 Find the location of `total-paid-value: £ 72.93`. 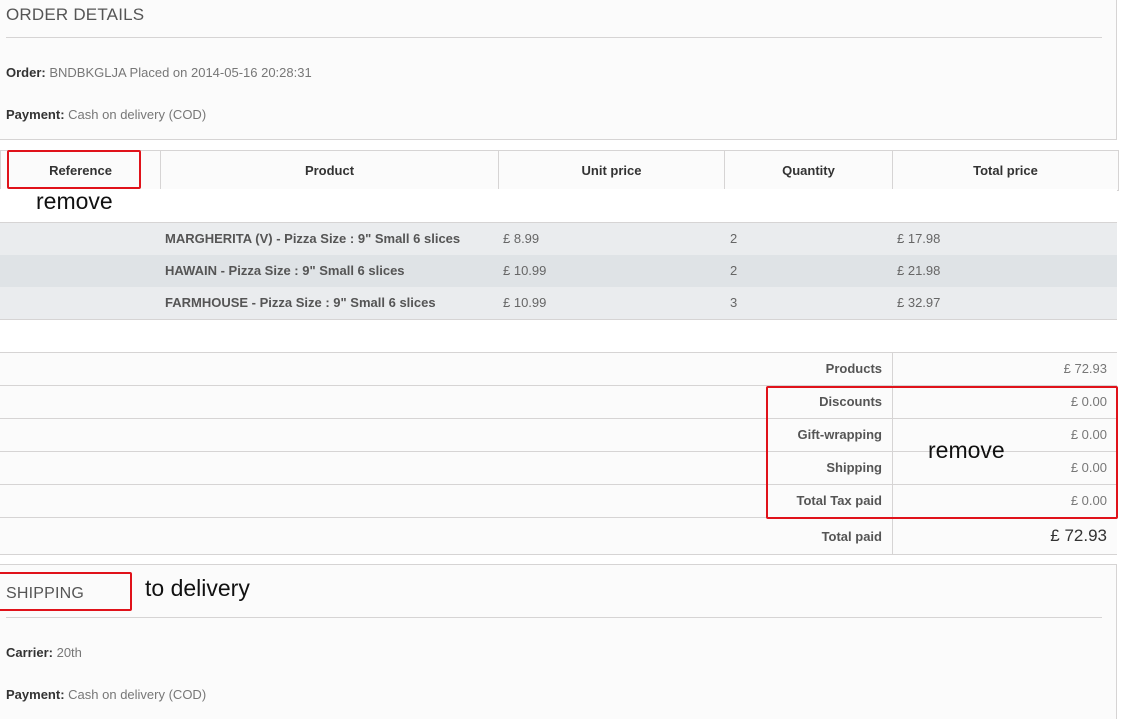

total-paid-value: £ 72.93 is located at coordinates (1078, 535).